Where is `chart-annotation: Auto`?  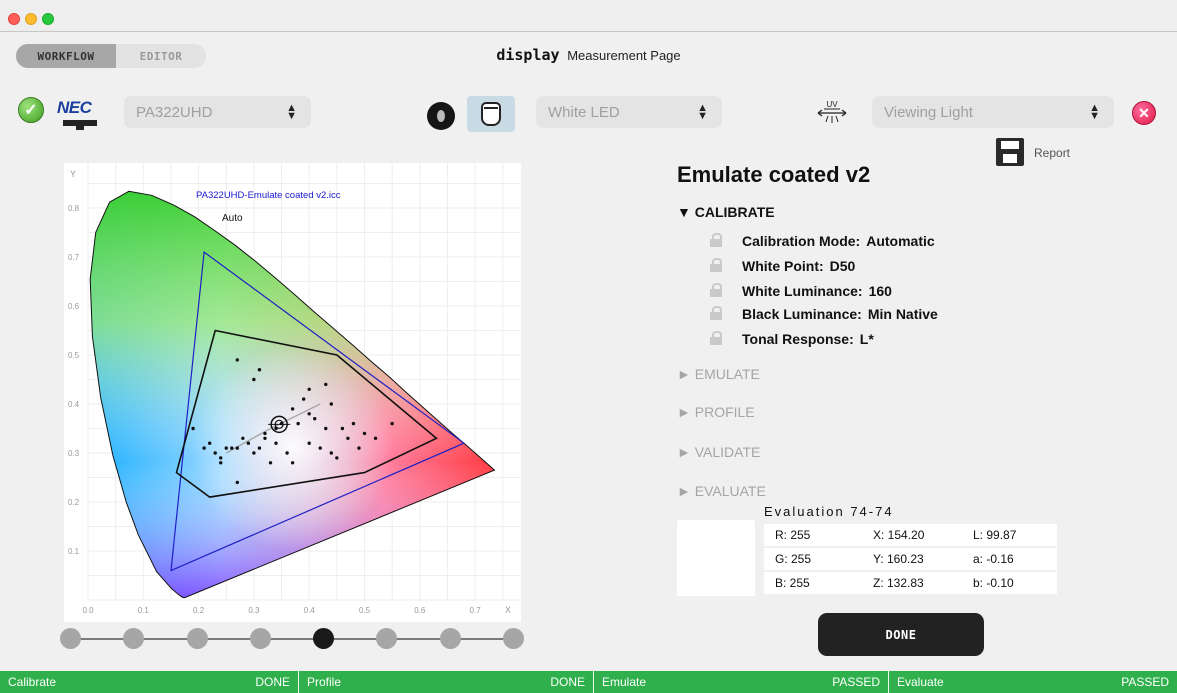
chart-annotation: Auto is located at coordinates (232, 218).